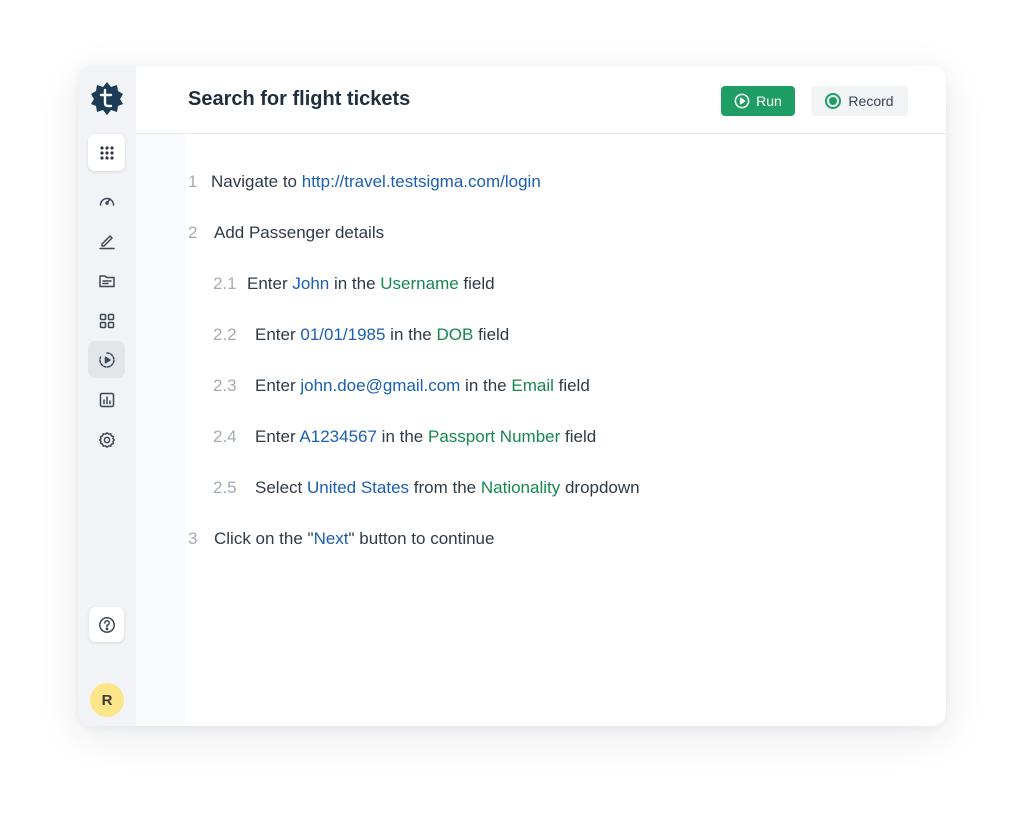 The image size is (1023, 813). I want to click on run-button: Run, so click(758, 101).